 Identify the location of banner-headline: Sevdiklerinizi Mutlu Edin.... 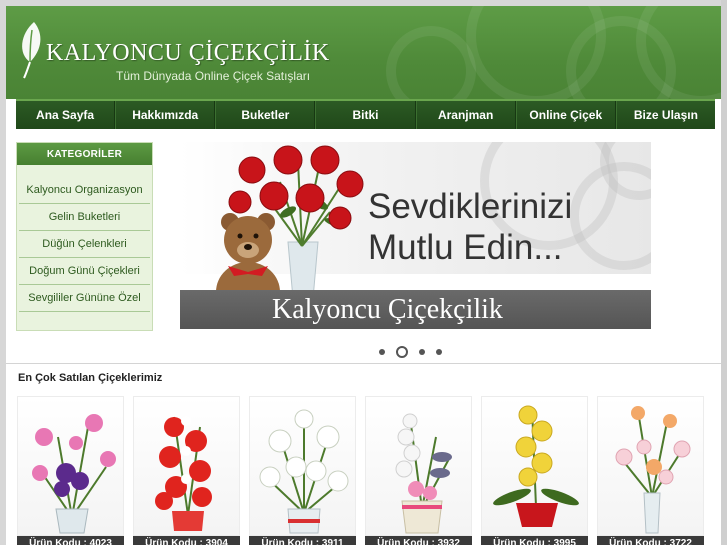
(470, 227).